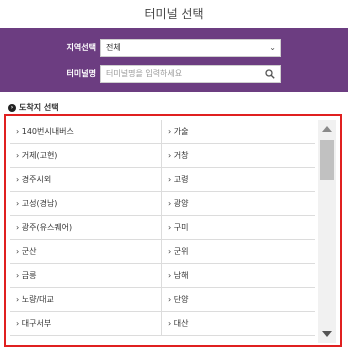 The width and height of the screenshot is (348, 353). Describe the element at coordinates (86, 132) in the screenshot. I see `terminal-item: › 140번시내버스` at that location.